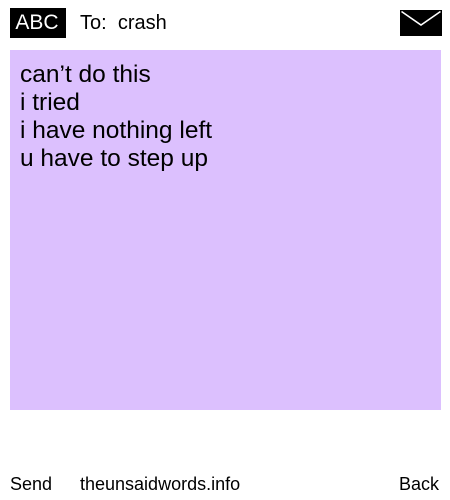 The image size is (450, 500). Describe the element at coordinates (31, 484) in the screenshot. I see `send-button: Send` at that location.